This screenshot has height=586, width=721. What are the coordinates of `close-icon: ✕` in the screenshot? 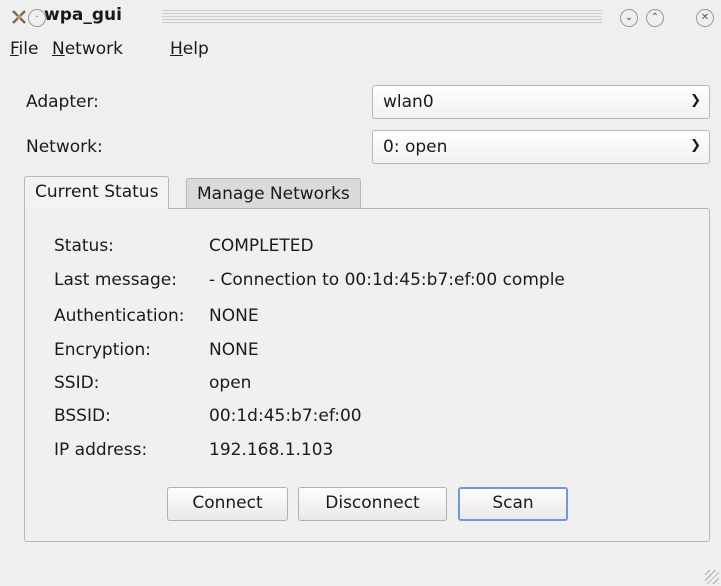 It's located at (705, 18).